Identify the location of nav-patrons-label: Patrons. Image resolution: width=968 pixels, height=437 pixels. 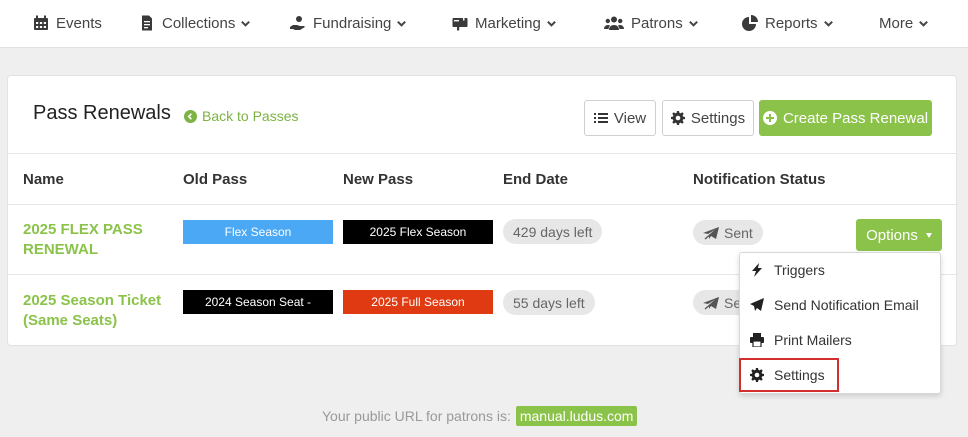
(657, 23).